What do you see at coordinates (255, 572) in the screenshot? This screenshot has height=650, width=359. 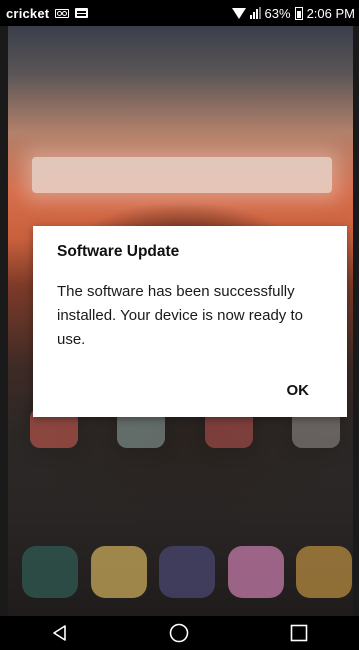 I see `blurred-gallery-app-icon` at bounding box center [255, 572].